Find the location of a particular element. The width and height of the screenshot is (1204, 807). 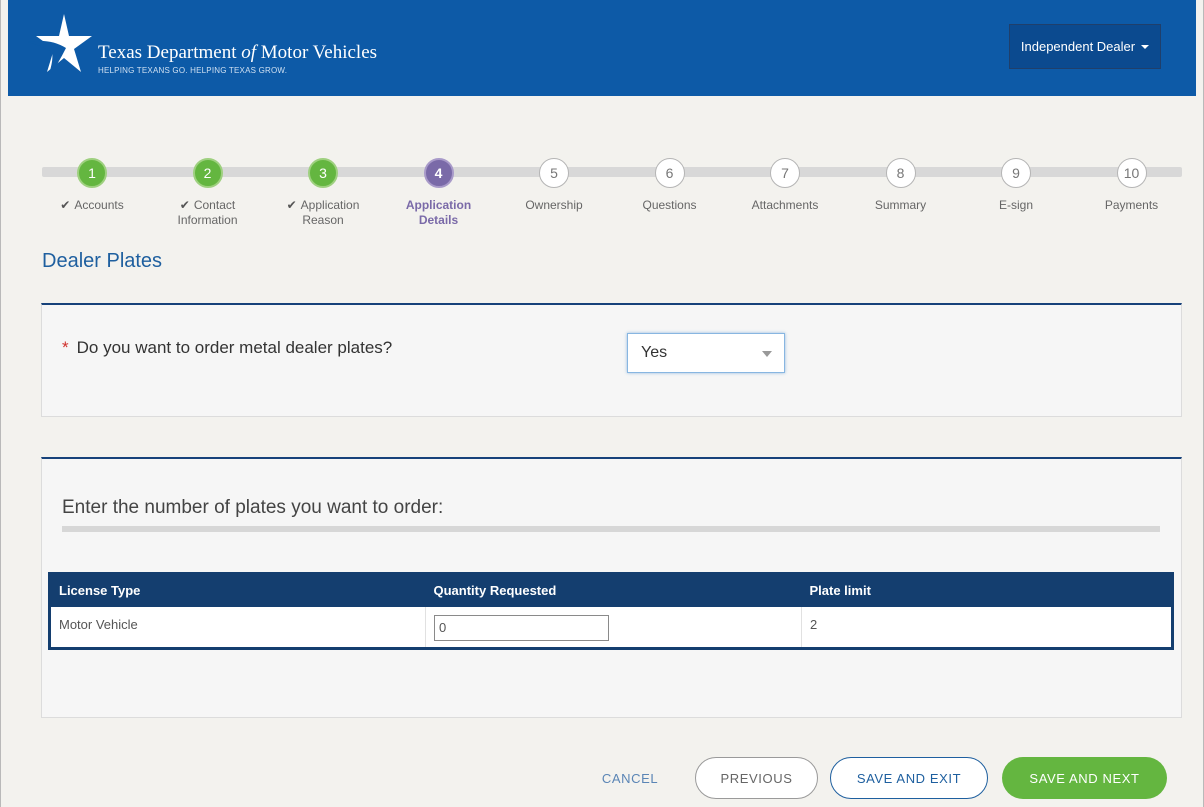

step-number: 3 is located at coordinates (323, 173).